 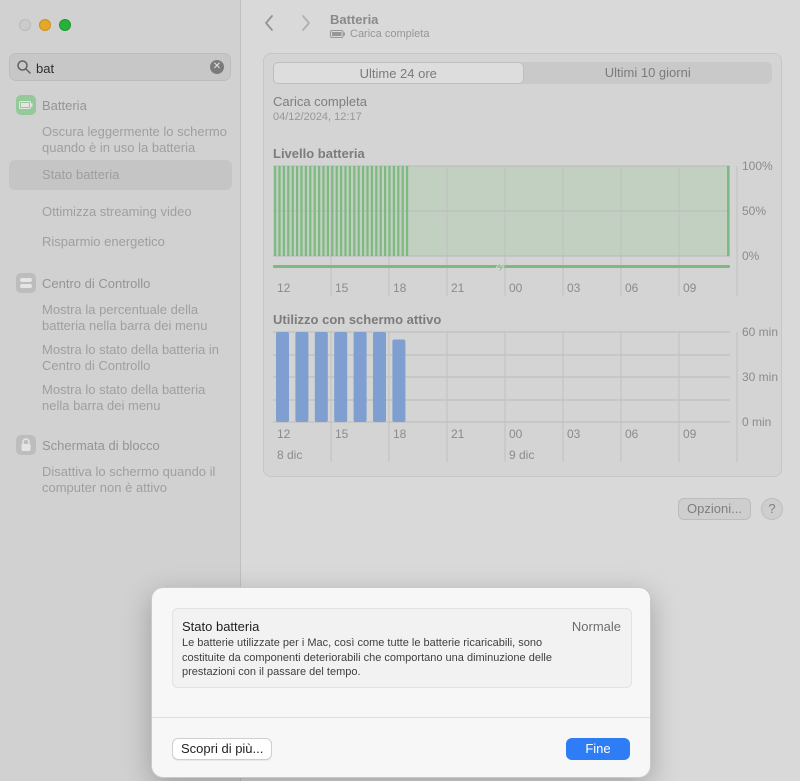 What do you see at coordinates (598, 749) in the screenshot?
I see `done-button: Fine` at bounding box center [598, 749].